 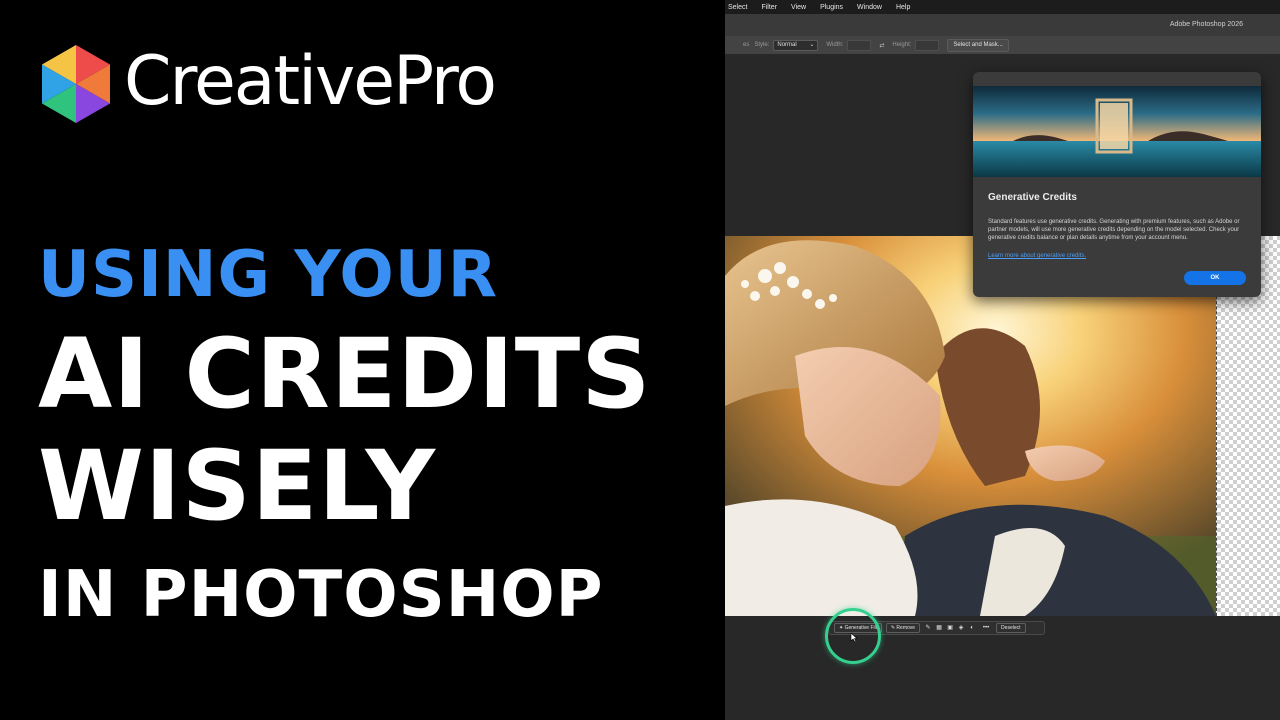 What do you see at coordinates (859, 45) in the screenshot?
I see `width-field` at bounding box center [859, 45].